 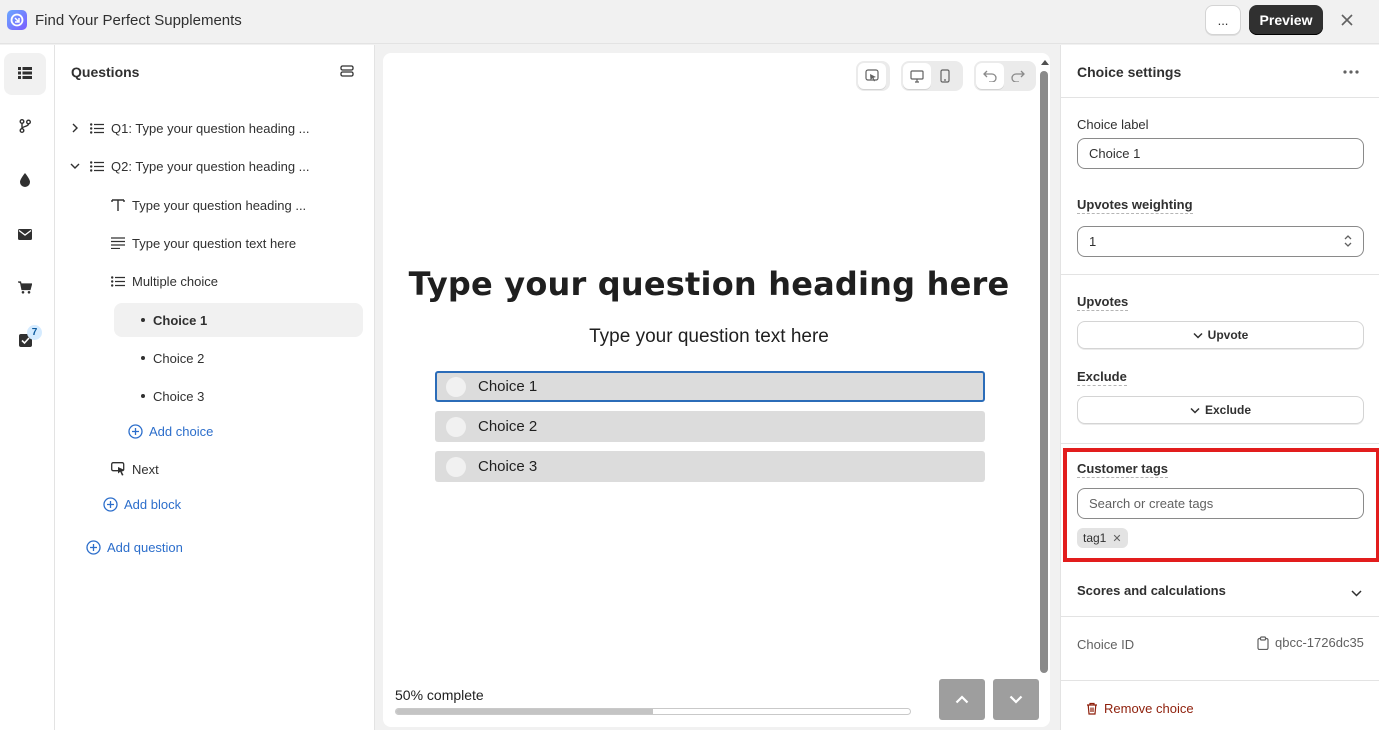 I want to click on add-choice-button: Add choice, so click(x=170, y=431).